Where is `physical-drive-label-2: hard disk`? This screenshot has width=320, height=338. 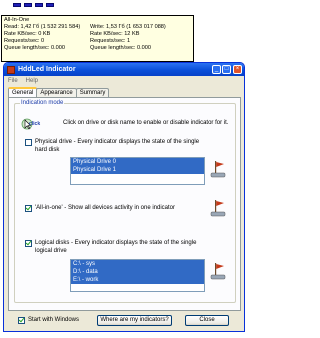 physical-drive-label-2: hard disk is located at coordinates (47, 149).